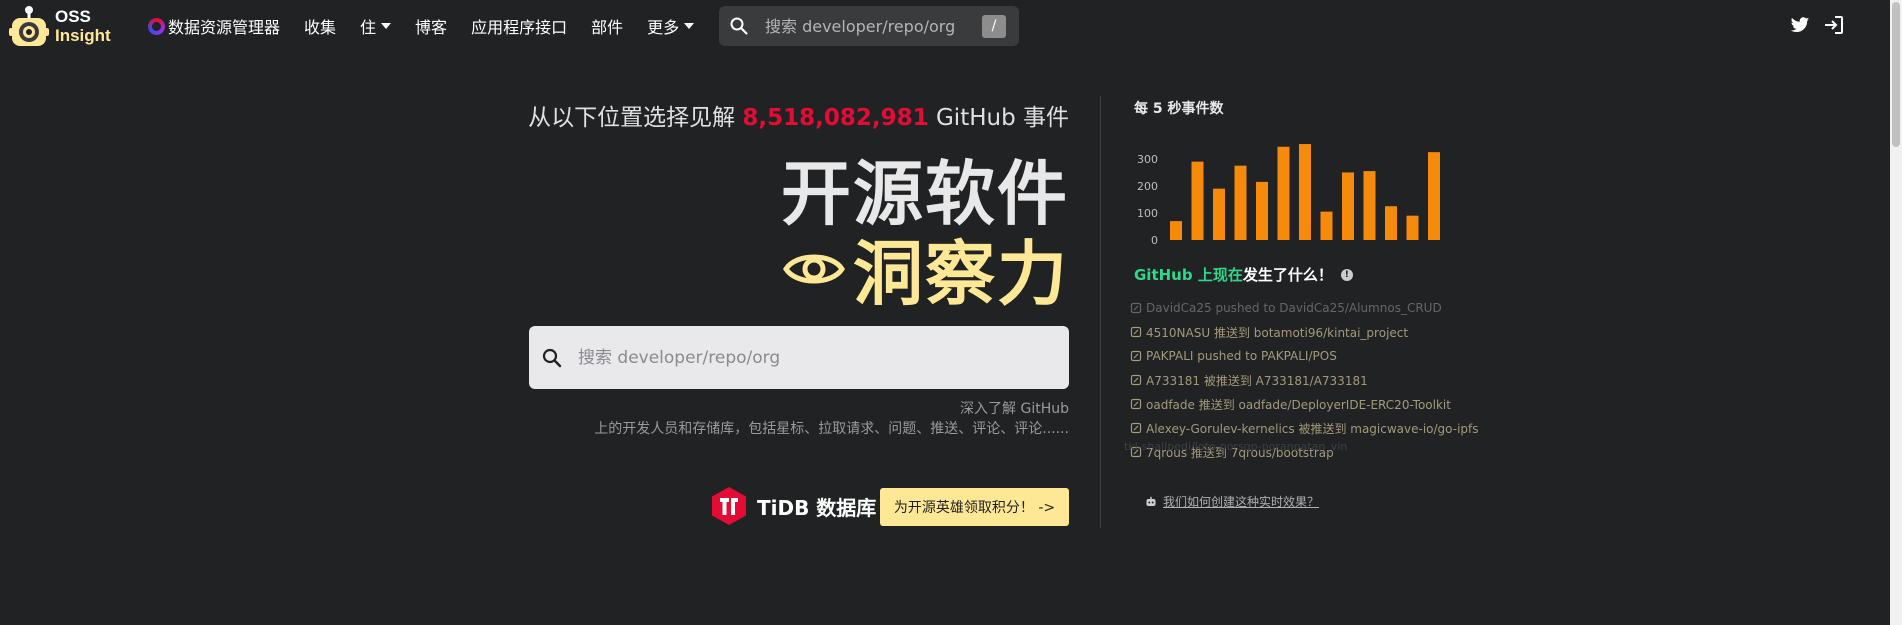  I want to click on main-search-box, so click(799, 357).